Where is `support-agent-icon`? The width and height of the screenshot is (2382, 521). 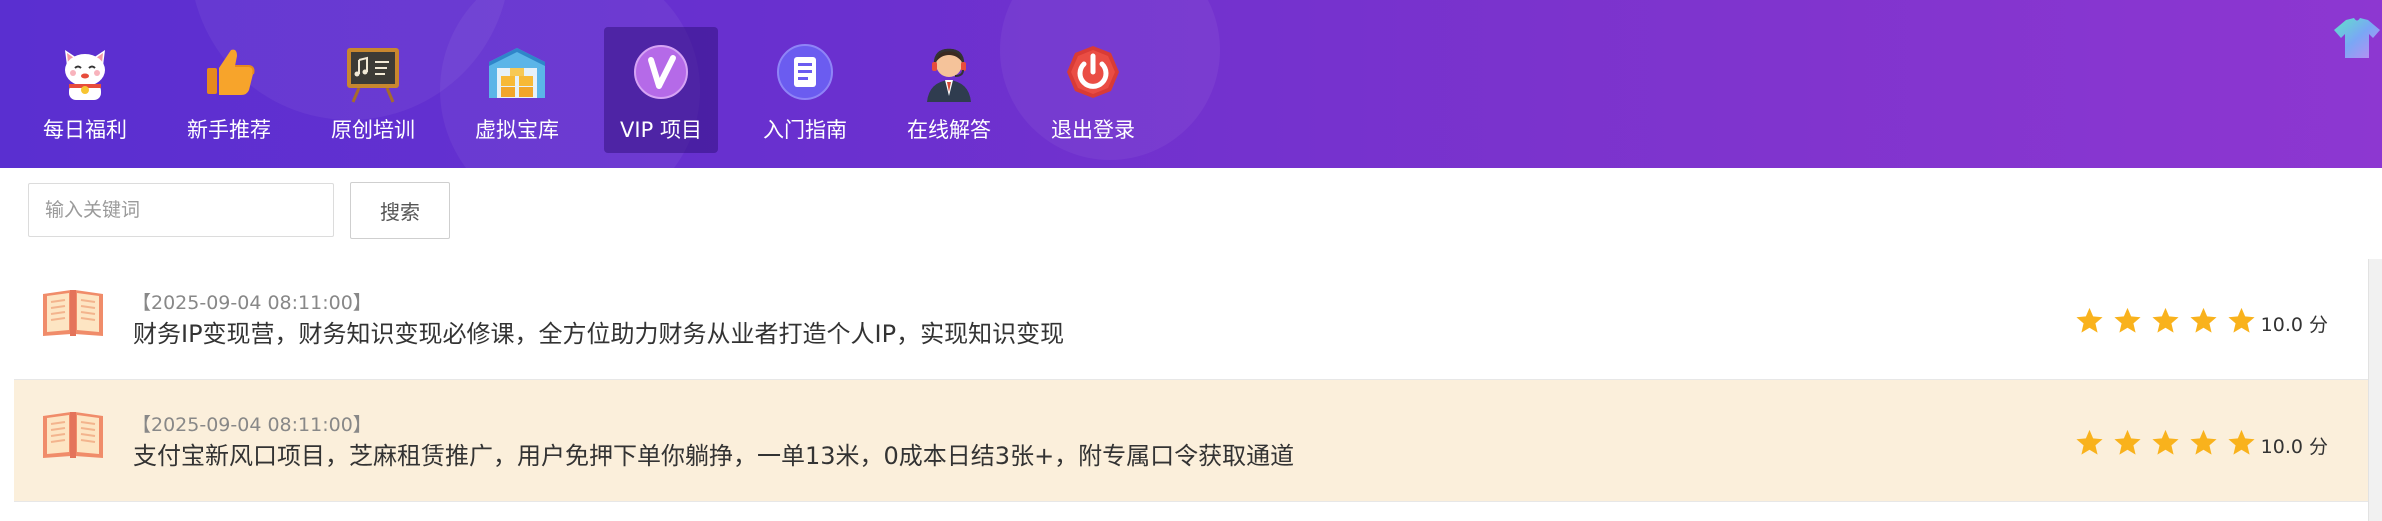 support-agent-icon is located at coordinates (949, 75).